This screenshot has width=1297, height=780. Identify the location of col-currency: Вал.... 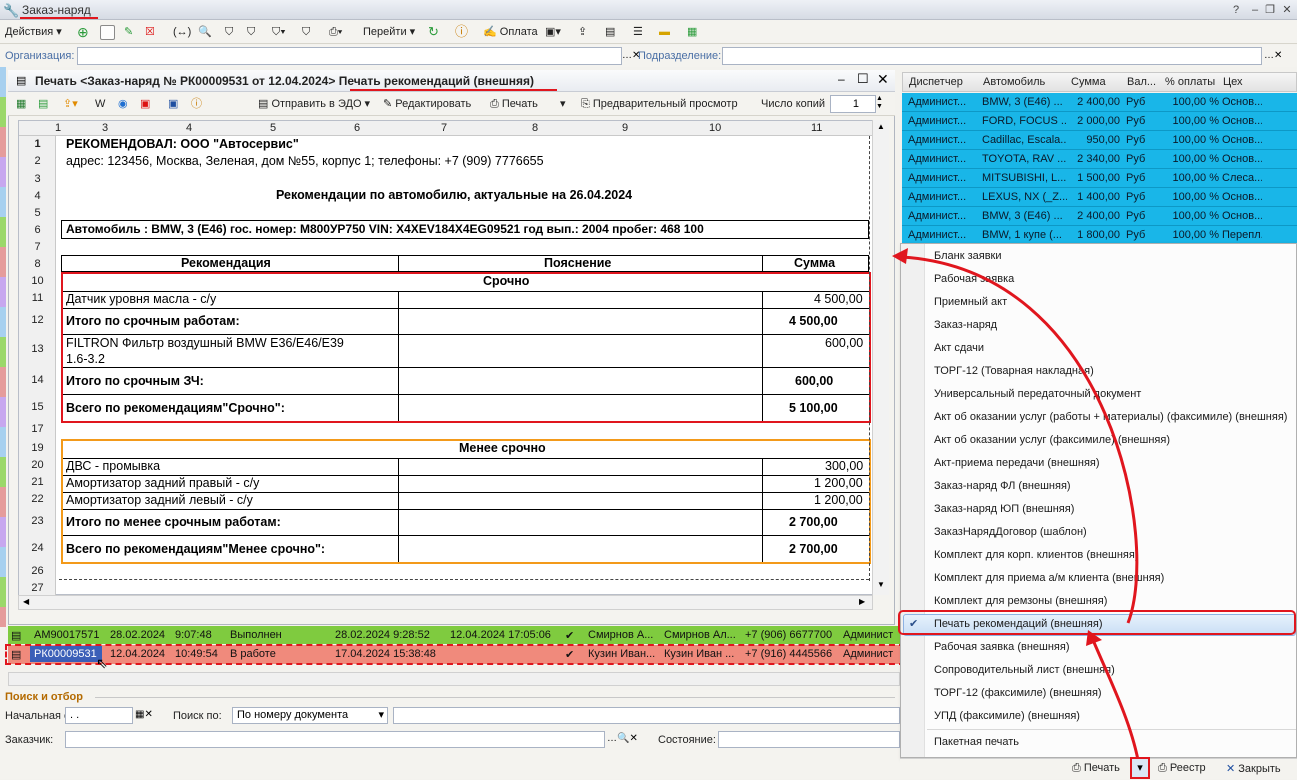
(1141, 82).